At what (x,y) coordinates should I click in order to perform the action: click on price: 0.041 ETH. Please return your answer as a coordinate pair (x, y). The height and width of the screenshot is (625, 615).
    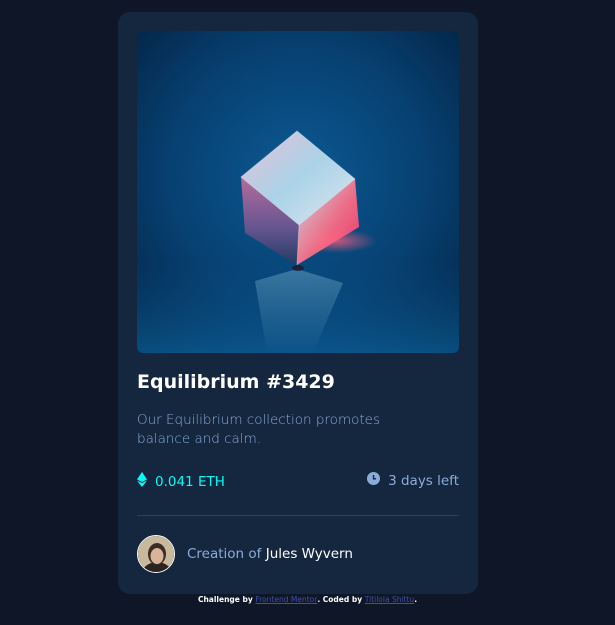
    Looking at the image, I should click on (181, 481).